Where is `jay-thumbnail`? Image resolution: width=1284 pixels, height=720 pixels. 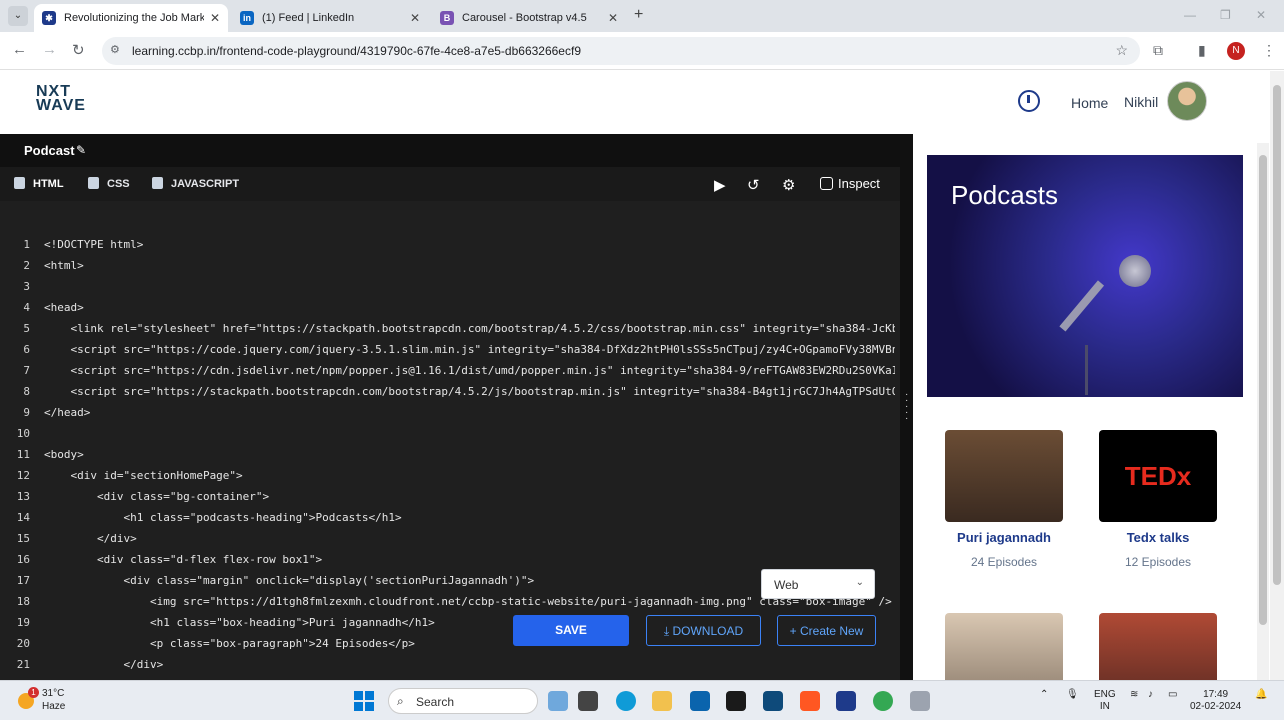
jay-thumbnail is located at coordinates (1158, 646).